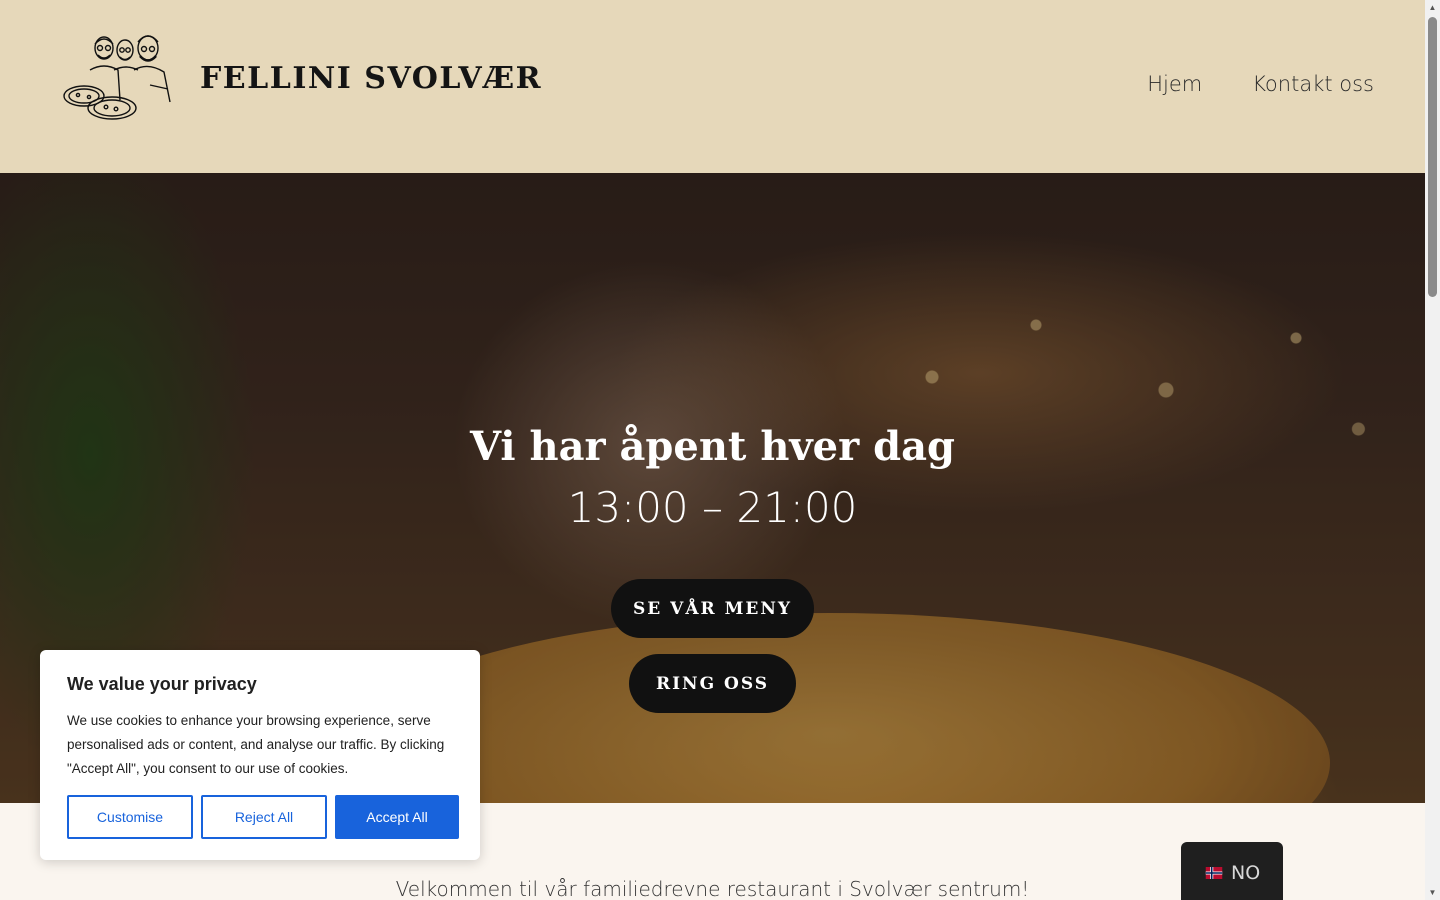 Image resolution: width=1440 pixels, height=900 pixels. Describe the element at coordinates (162, 684) in the screenshot. I see `cookie-title: We value your privacy` at that location.